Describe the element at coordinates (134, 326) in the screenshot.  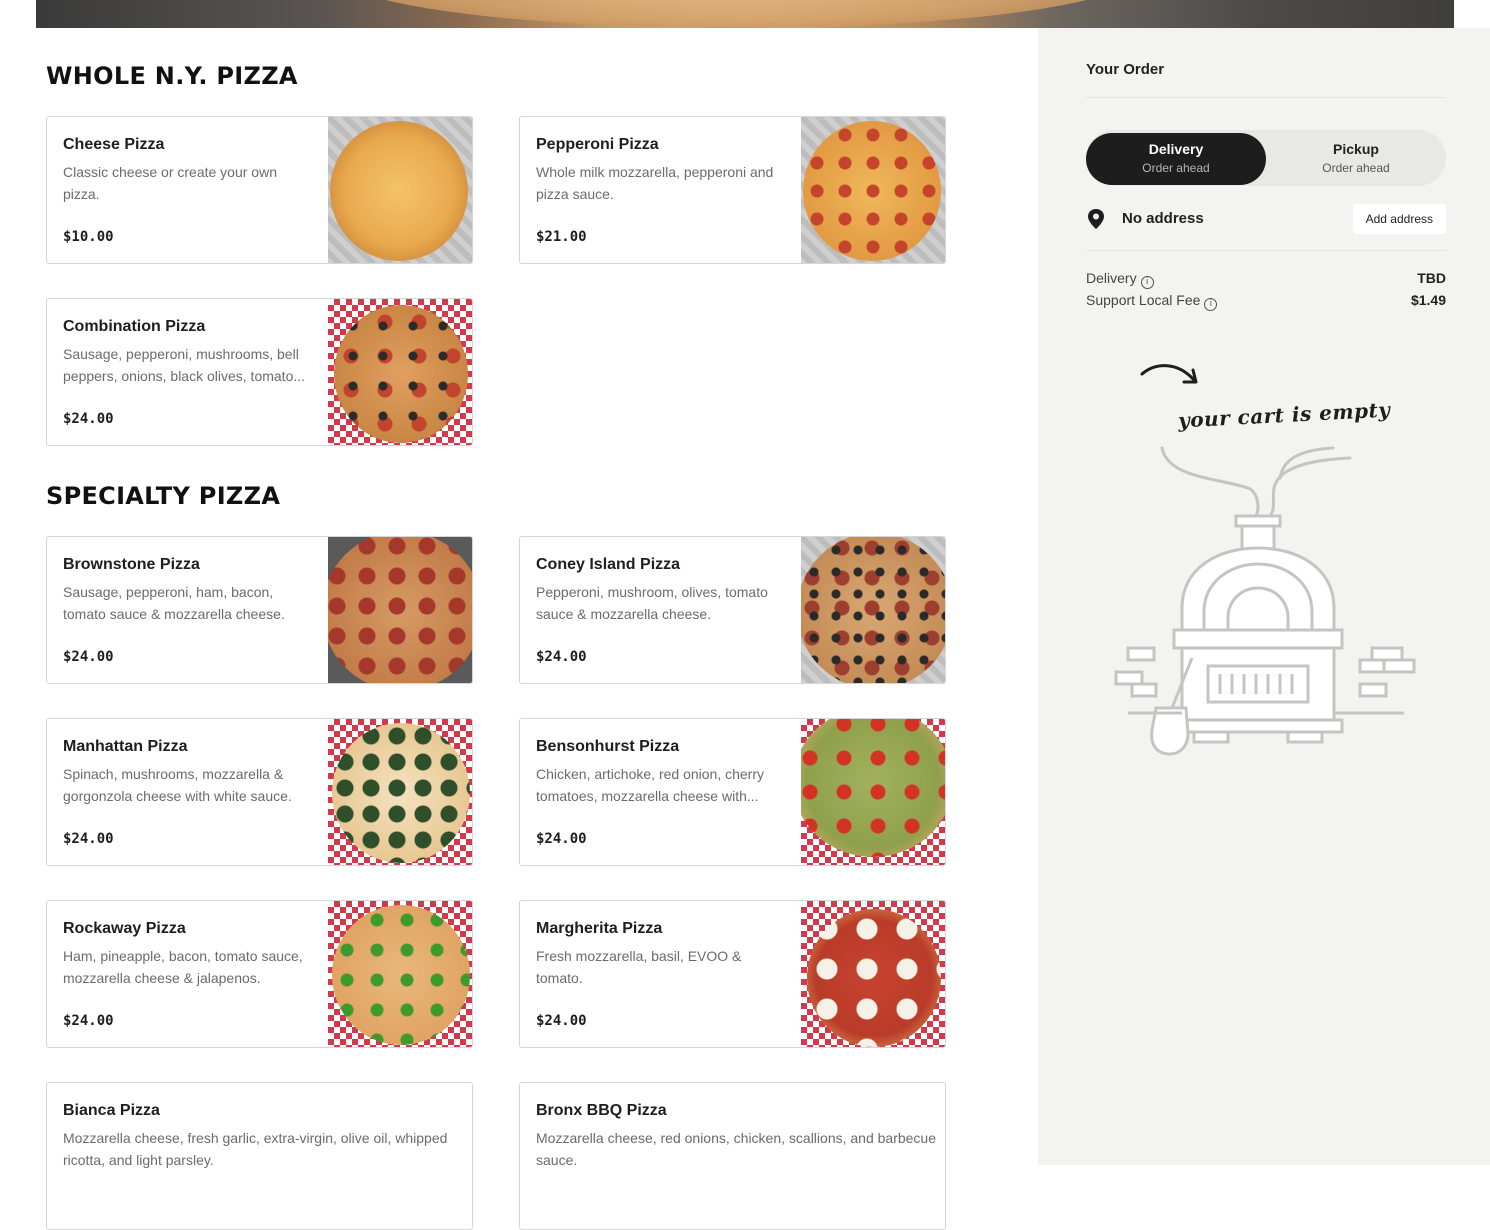
I see `item-name: Combination Pizza` at that location.